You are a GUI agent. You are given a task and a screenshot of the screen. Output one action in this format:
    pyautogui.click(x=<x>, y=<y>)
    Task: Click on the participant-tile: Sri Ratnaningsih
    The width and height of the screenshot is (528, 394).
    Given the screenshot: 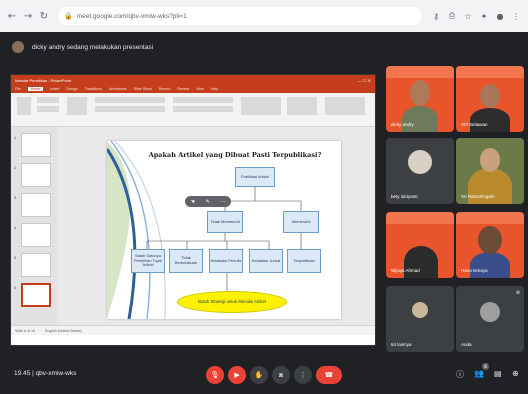 What is the action you would take?
    pyautogui.click(x=490, y=171)
    